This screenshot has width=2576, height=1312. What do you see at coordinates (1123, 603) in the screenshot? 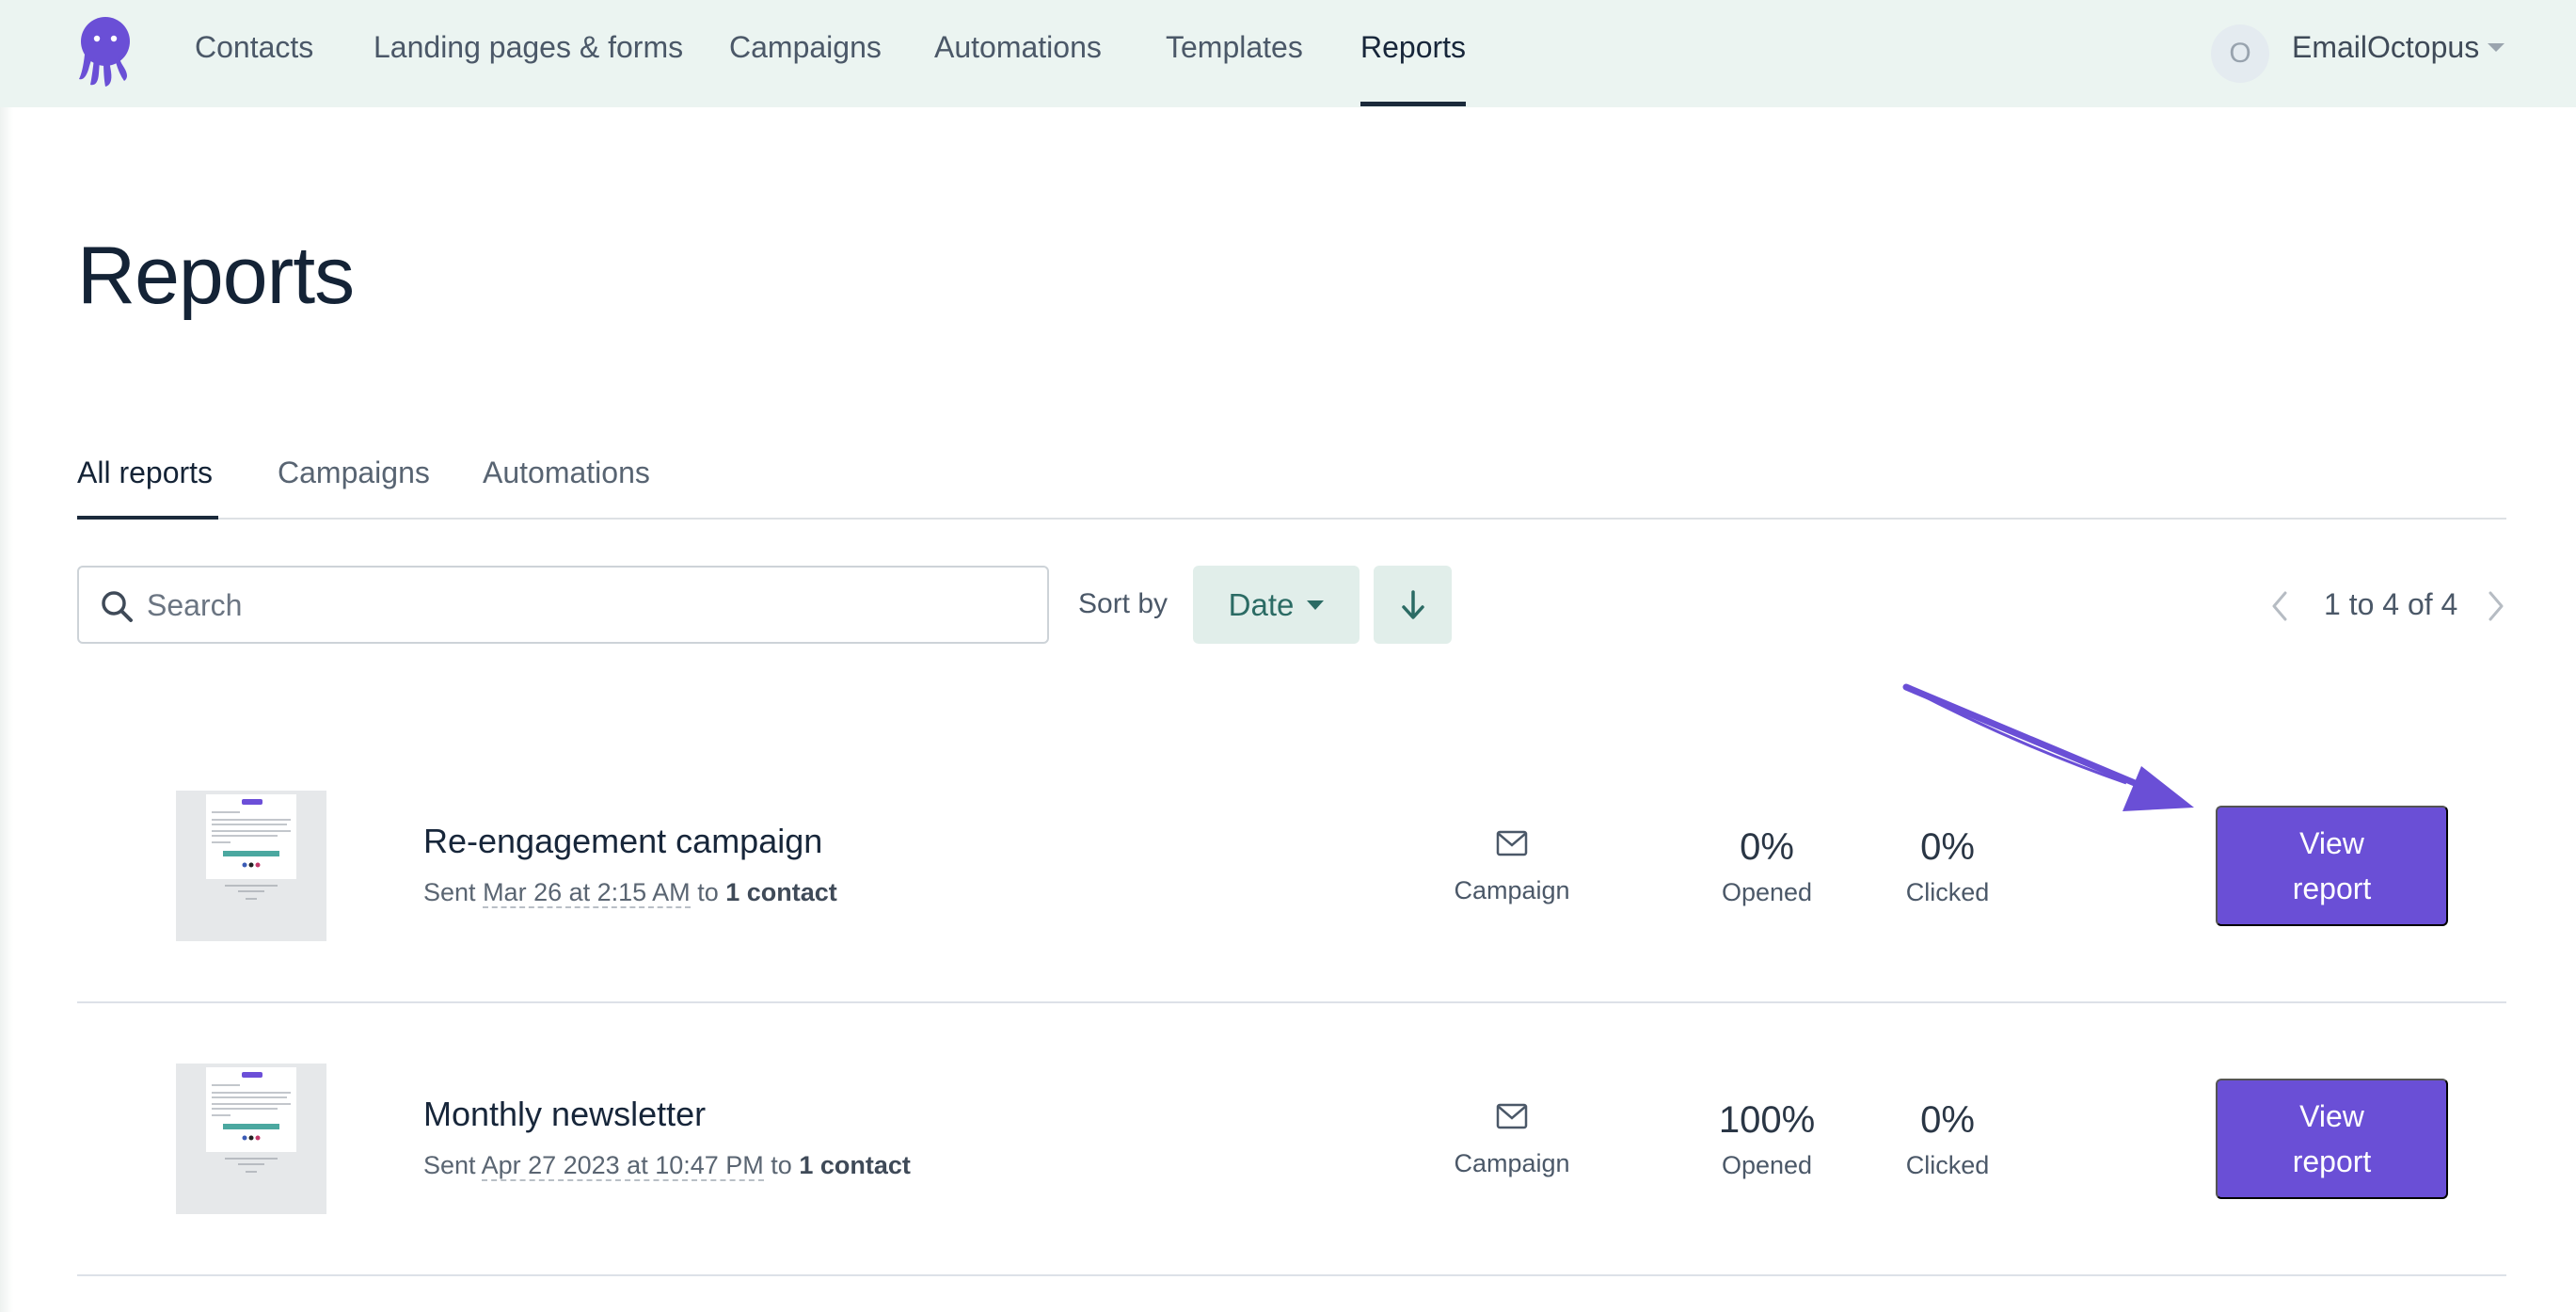
I see `sort-label: Sort by` at bounding box center [1123, 603].